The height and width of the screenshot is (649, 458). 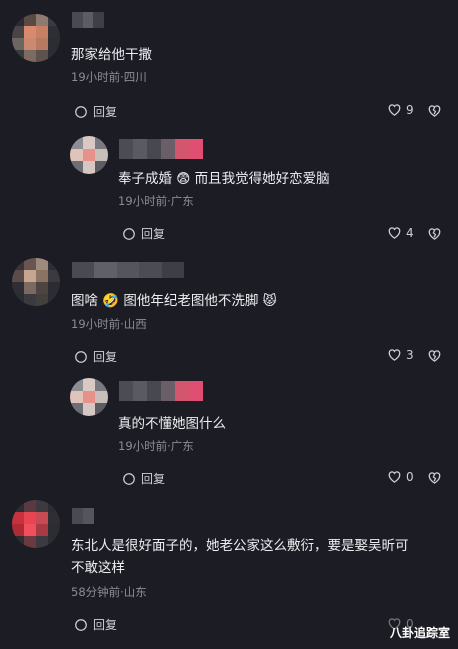 I want to click on like-count: 4, so click(x=410, y=232).